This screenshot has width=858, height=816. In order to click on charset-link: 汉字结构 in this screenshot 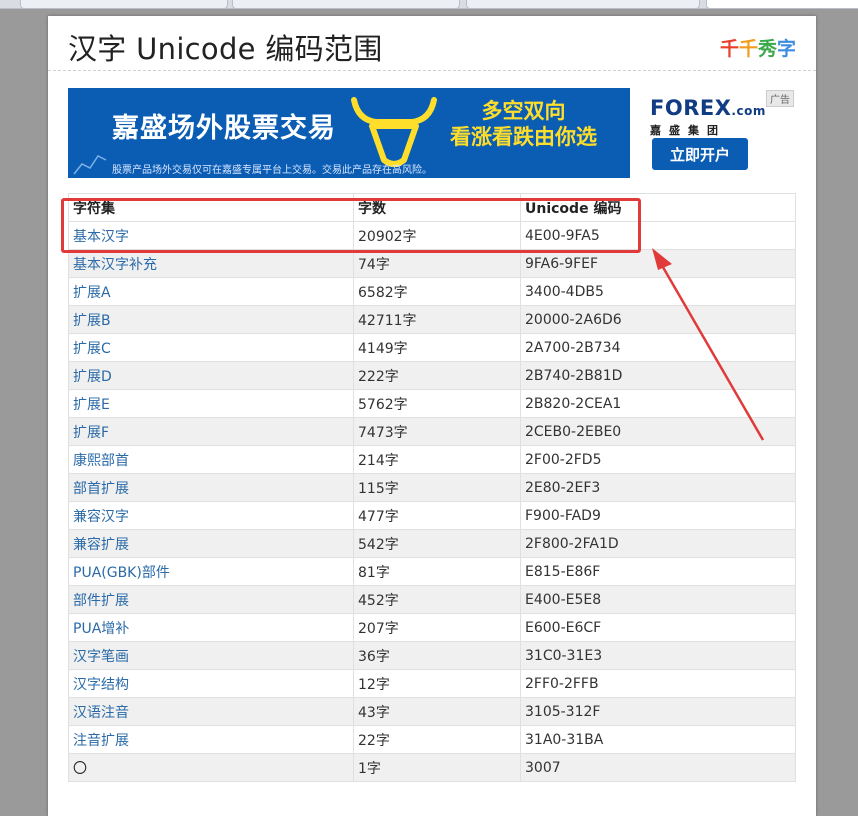, I will do `click(101, 685)`.